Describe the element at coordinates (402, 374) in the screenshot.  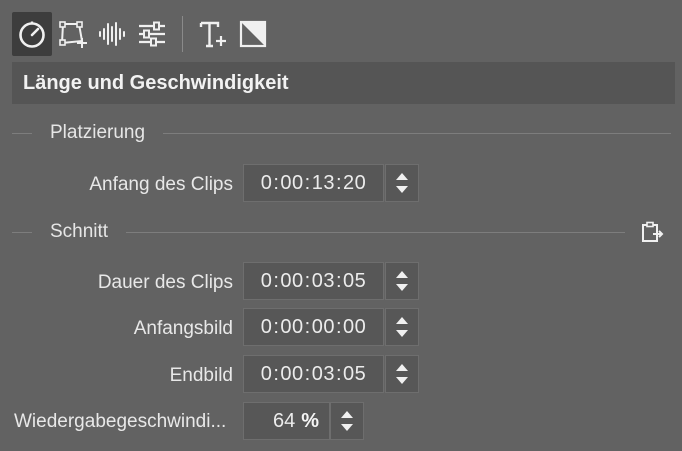
I see `end-frame-spinner` at that location.